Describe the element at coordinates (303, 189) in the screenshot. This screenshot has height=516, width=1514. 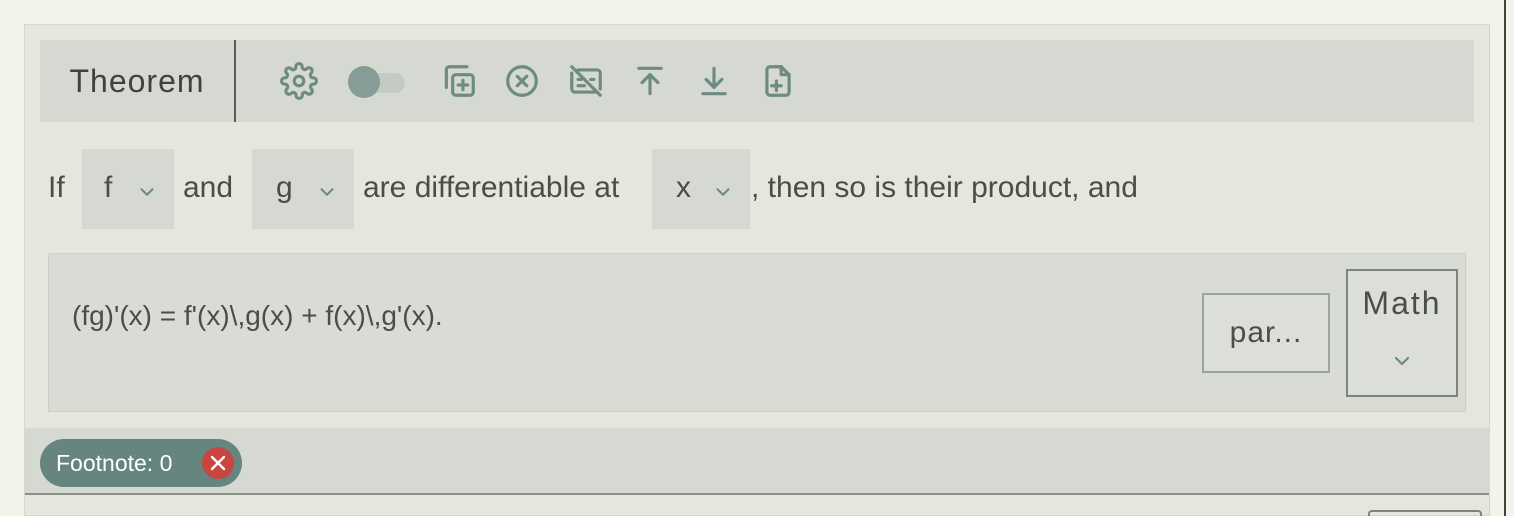
I see `variable-select-g: g` at that location.